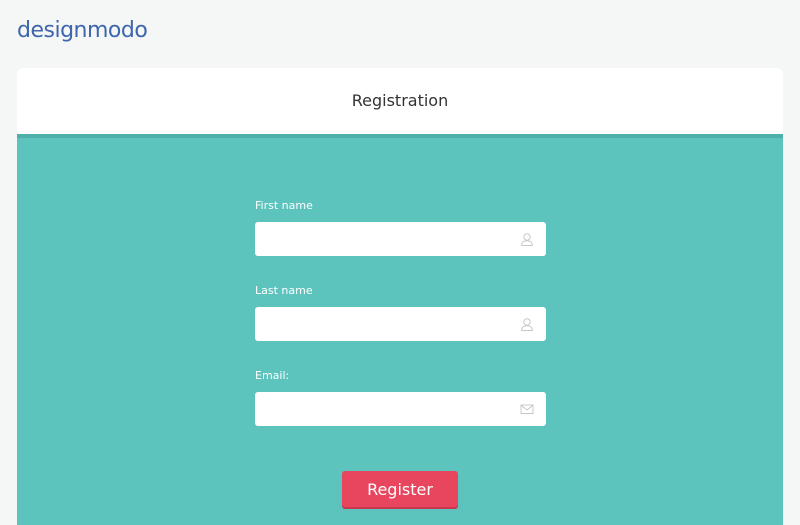  I want to click on email-field, so click(400, 409).